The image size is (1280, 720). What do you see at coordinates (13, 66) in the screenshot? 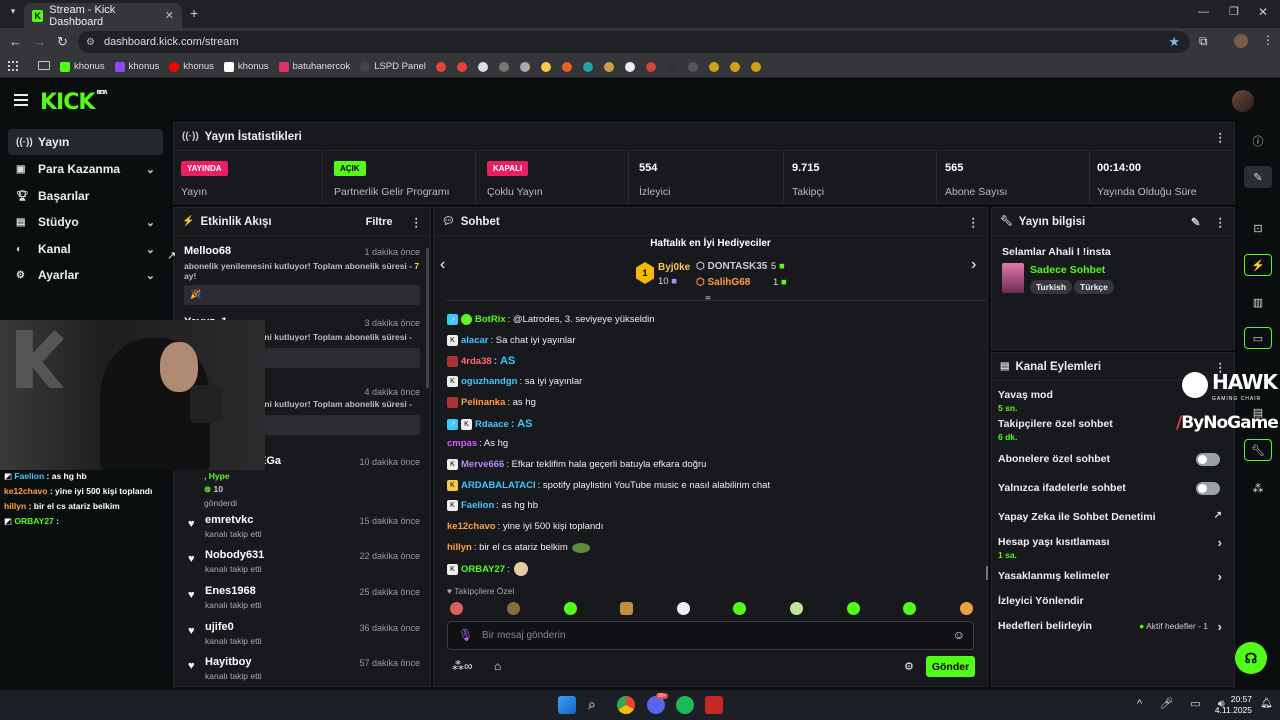
I see `apps-grid-icon` at bounding box center [13, 66].